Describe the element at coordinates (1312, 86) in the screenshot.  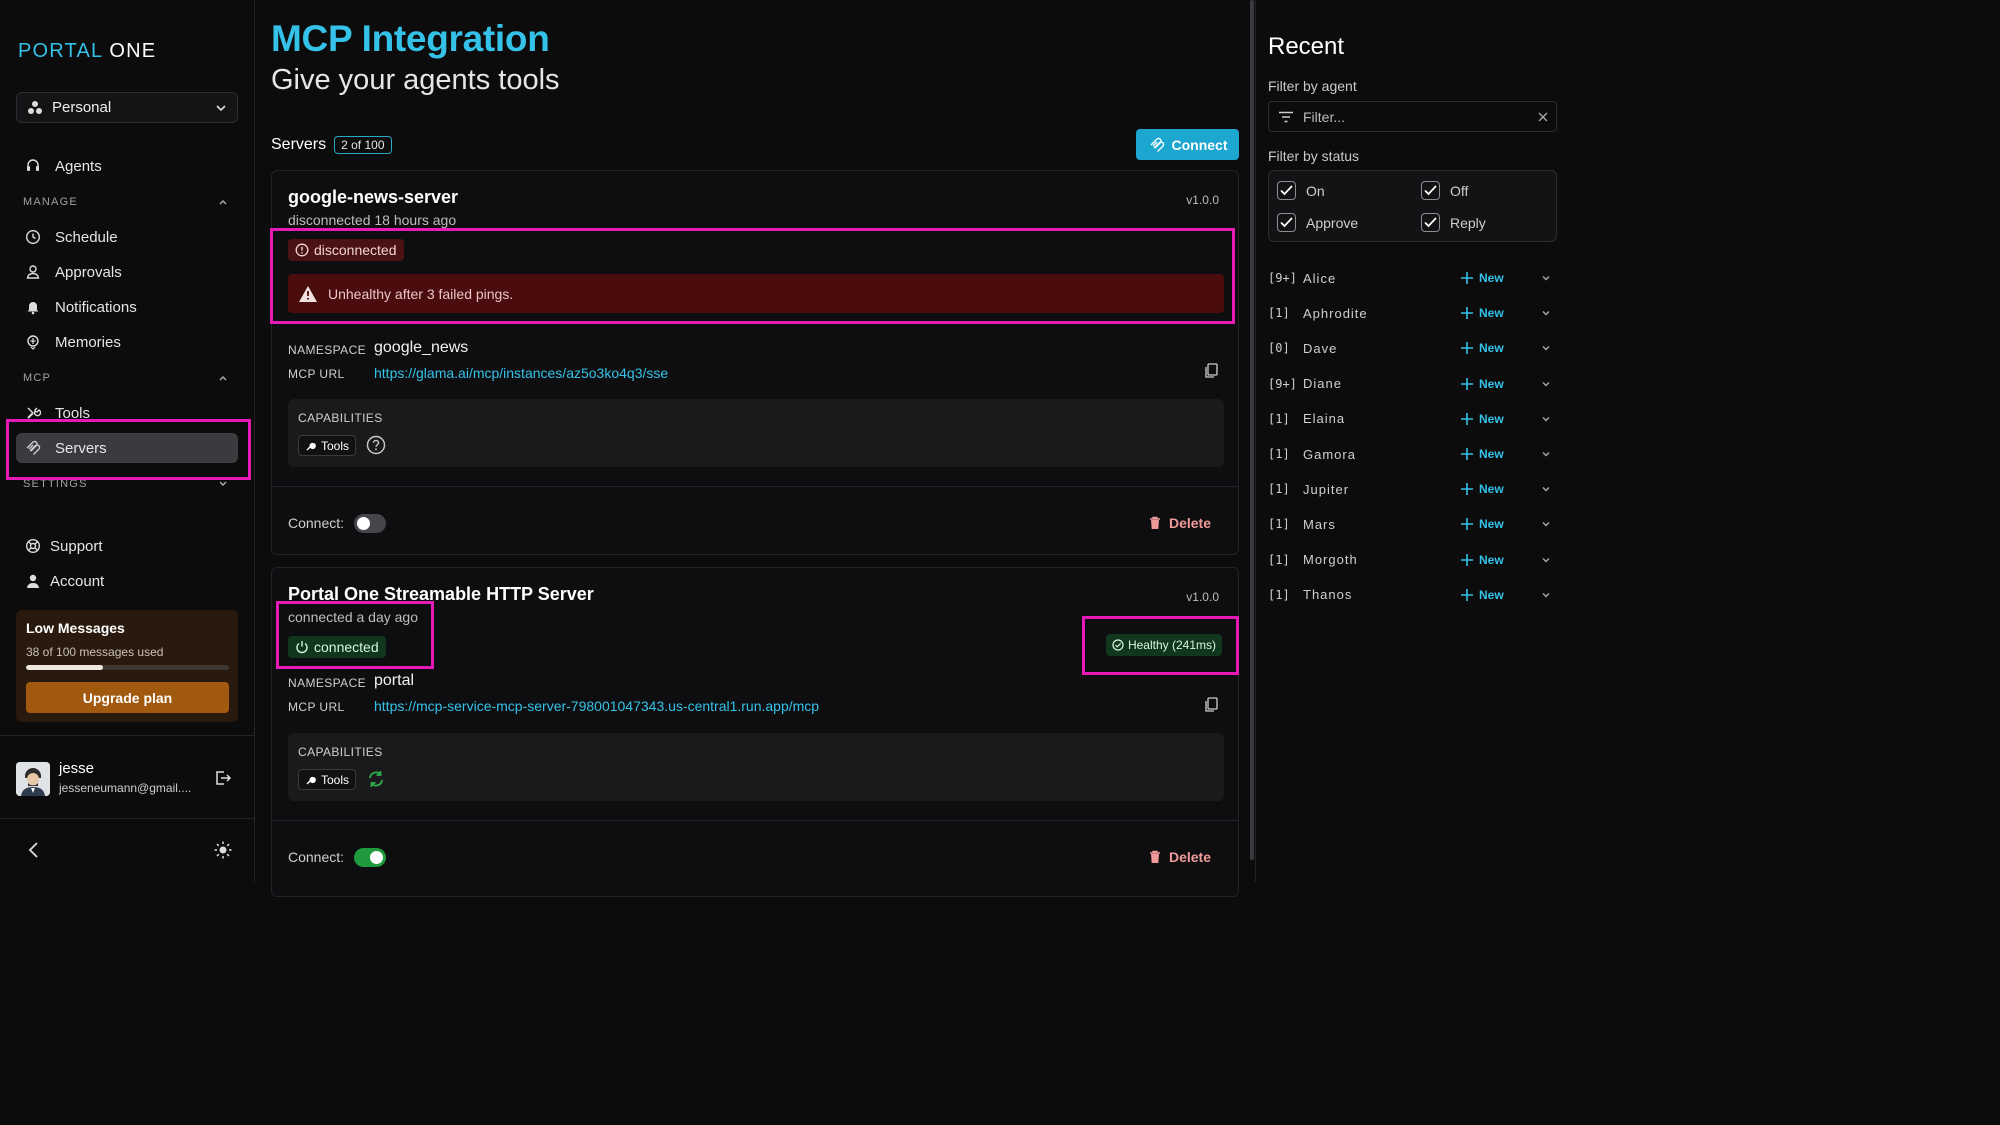
I see `filter-agent-label: Filter by agent` at that location.